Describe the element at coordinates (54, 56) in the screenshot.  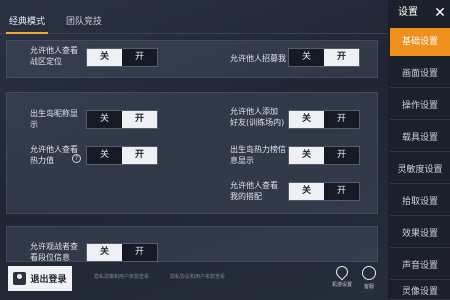
I see `setting-label-show-location: 允许他人查看 战区定位` at that location.